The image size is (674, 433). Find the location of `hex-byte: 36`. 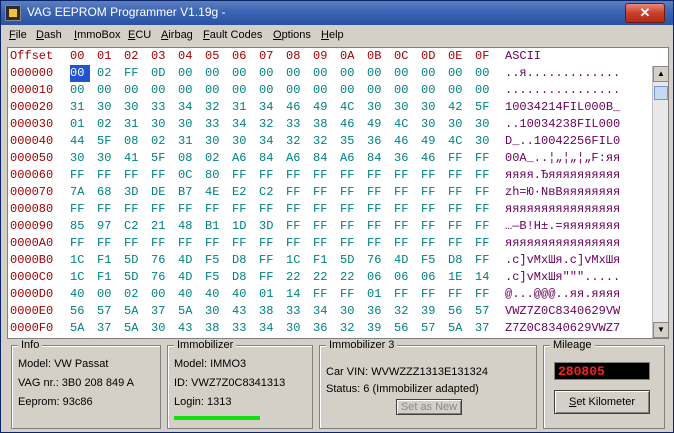

hex-byte: 36 is located at coordinates (377, 311).